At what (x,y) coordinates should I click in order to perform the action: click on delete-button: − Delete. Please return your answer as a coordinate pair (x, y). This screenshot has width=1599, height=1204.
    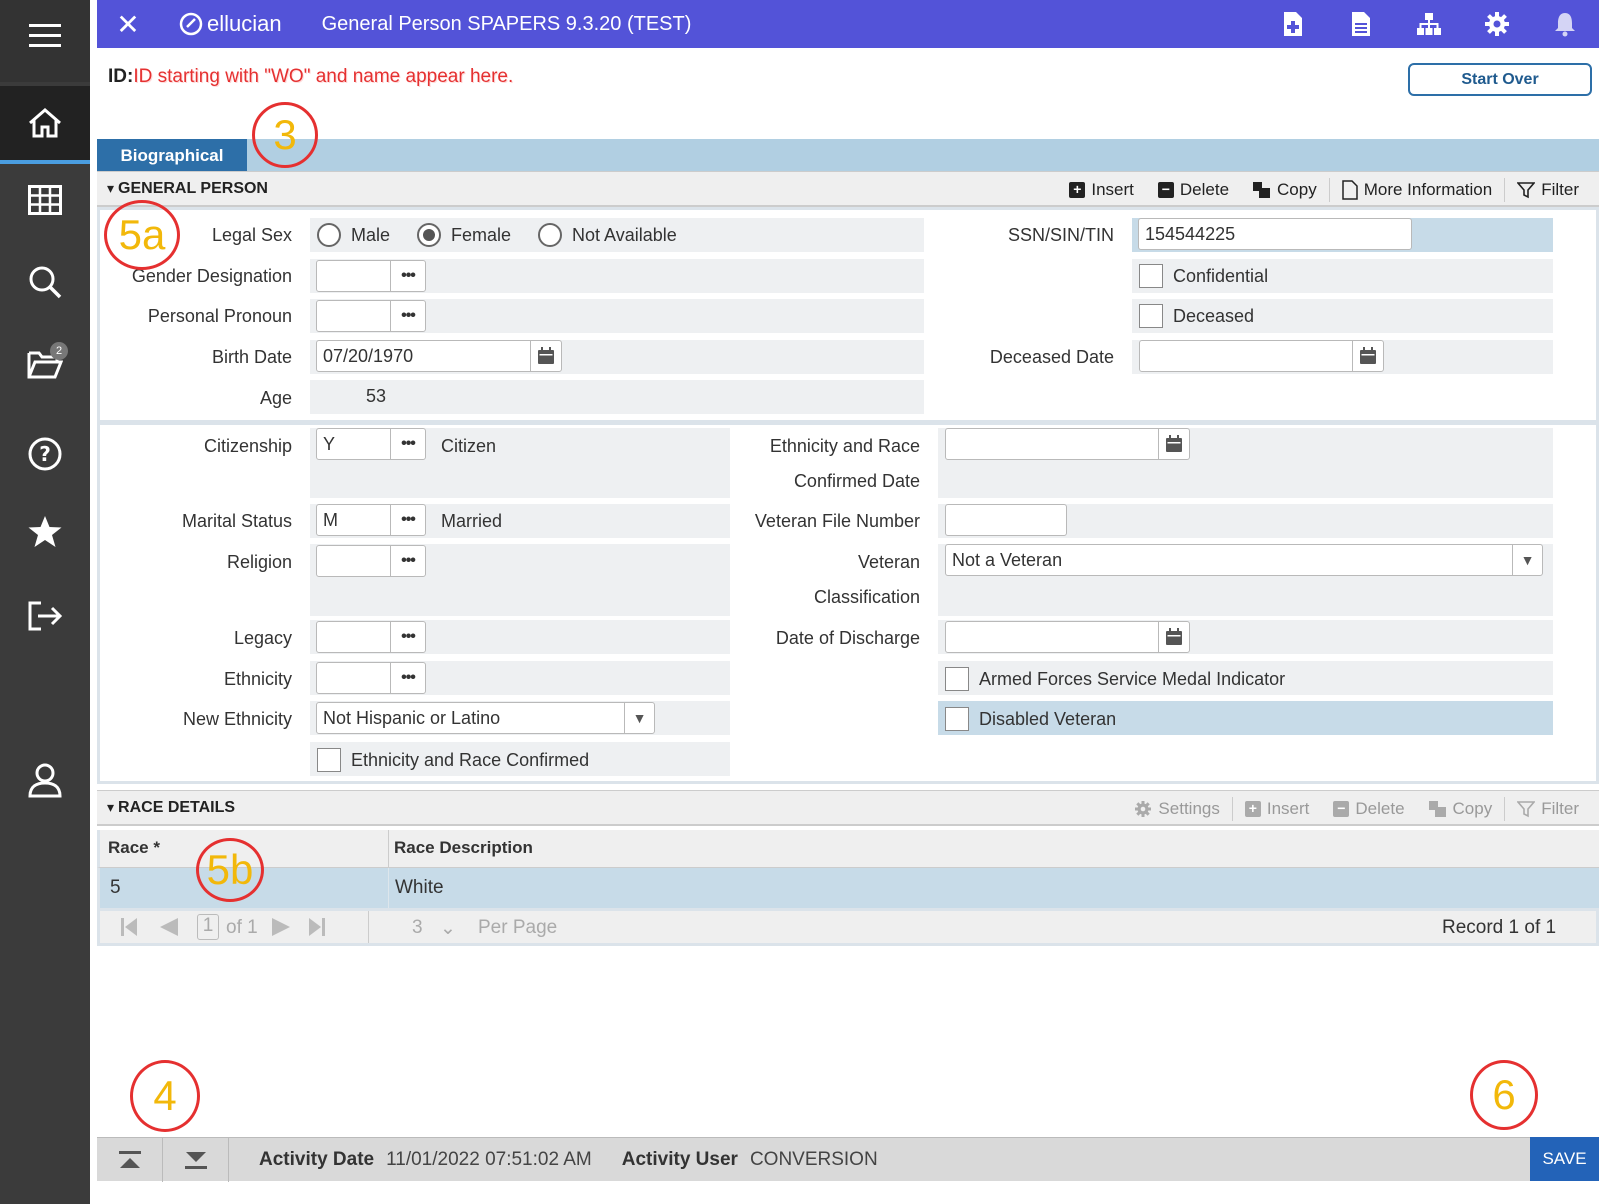
    Looking at the image, I should click on (1193, 190).